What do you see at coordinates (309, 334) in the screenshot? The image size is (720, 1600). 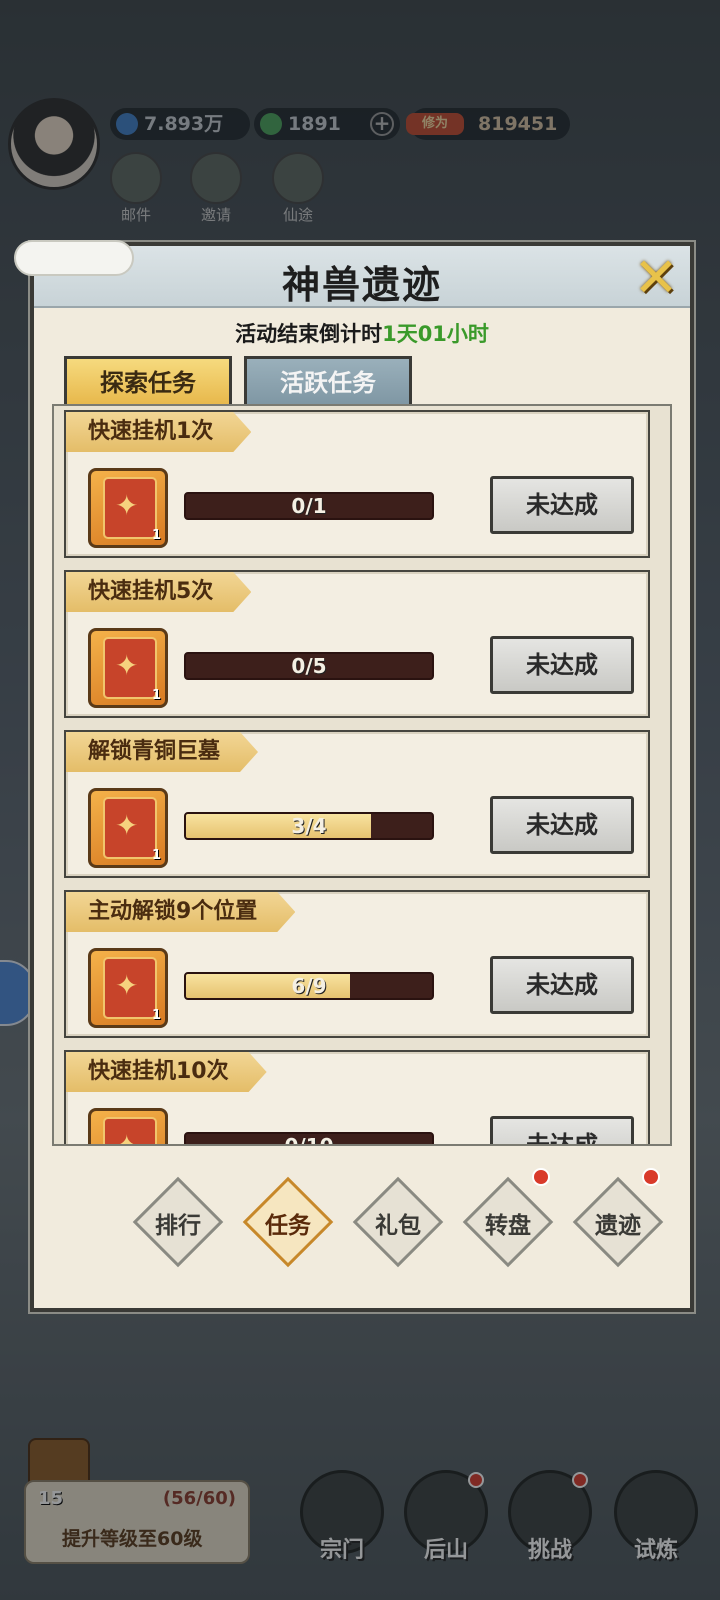 I see `countdown-label: 活动结束倒计时` at bounding box center [309, 334].